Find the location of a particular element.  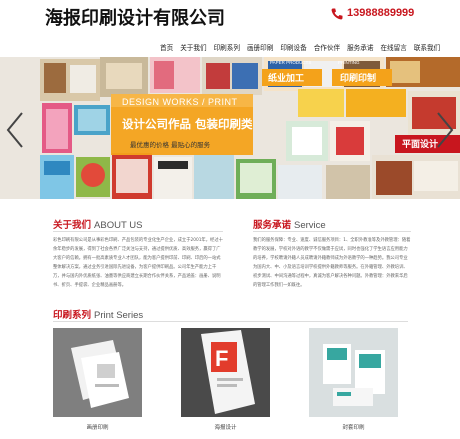

product-caption-envelope: 封套印刷 is located at coordinates (353, 427).